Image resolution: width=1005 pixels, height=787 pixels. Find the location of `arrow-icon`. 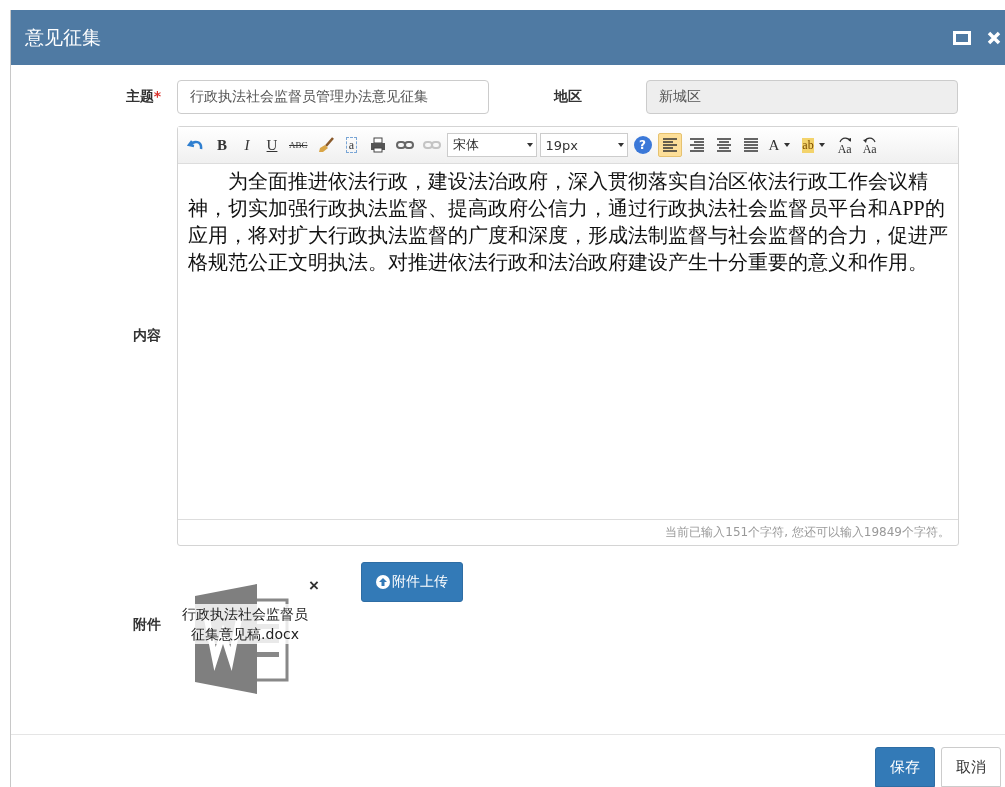

arrow-icon is located at coordinates (869, 139).